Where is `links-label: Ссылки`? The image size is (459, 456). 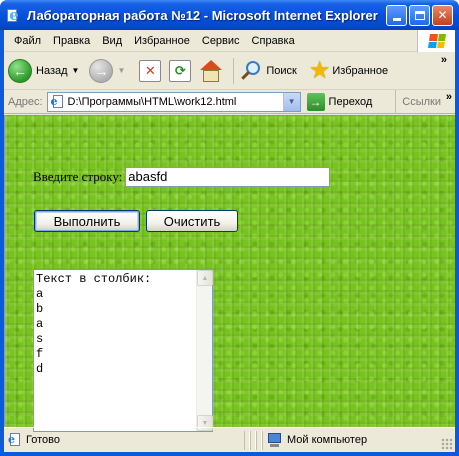
links-label: Ссылки is located at coordinates (421, 102).